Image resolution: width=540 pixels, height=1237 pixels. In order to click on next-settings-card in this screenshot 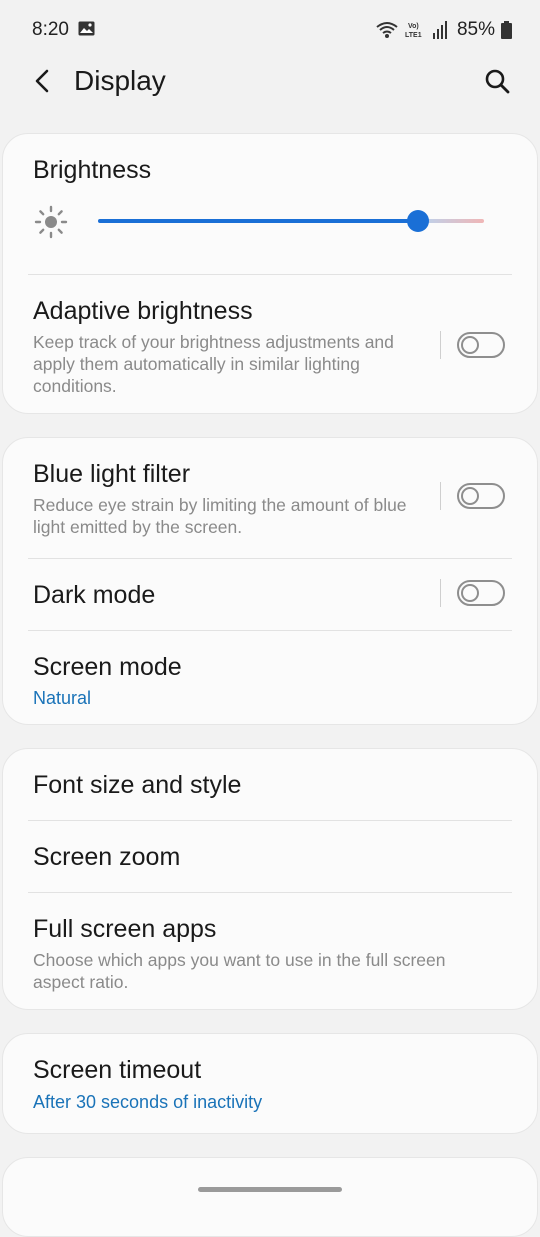, I will do `click(270, 1197)`.